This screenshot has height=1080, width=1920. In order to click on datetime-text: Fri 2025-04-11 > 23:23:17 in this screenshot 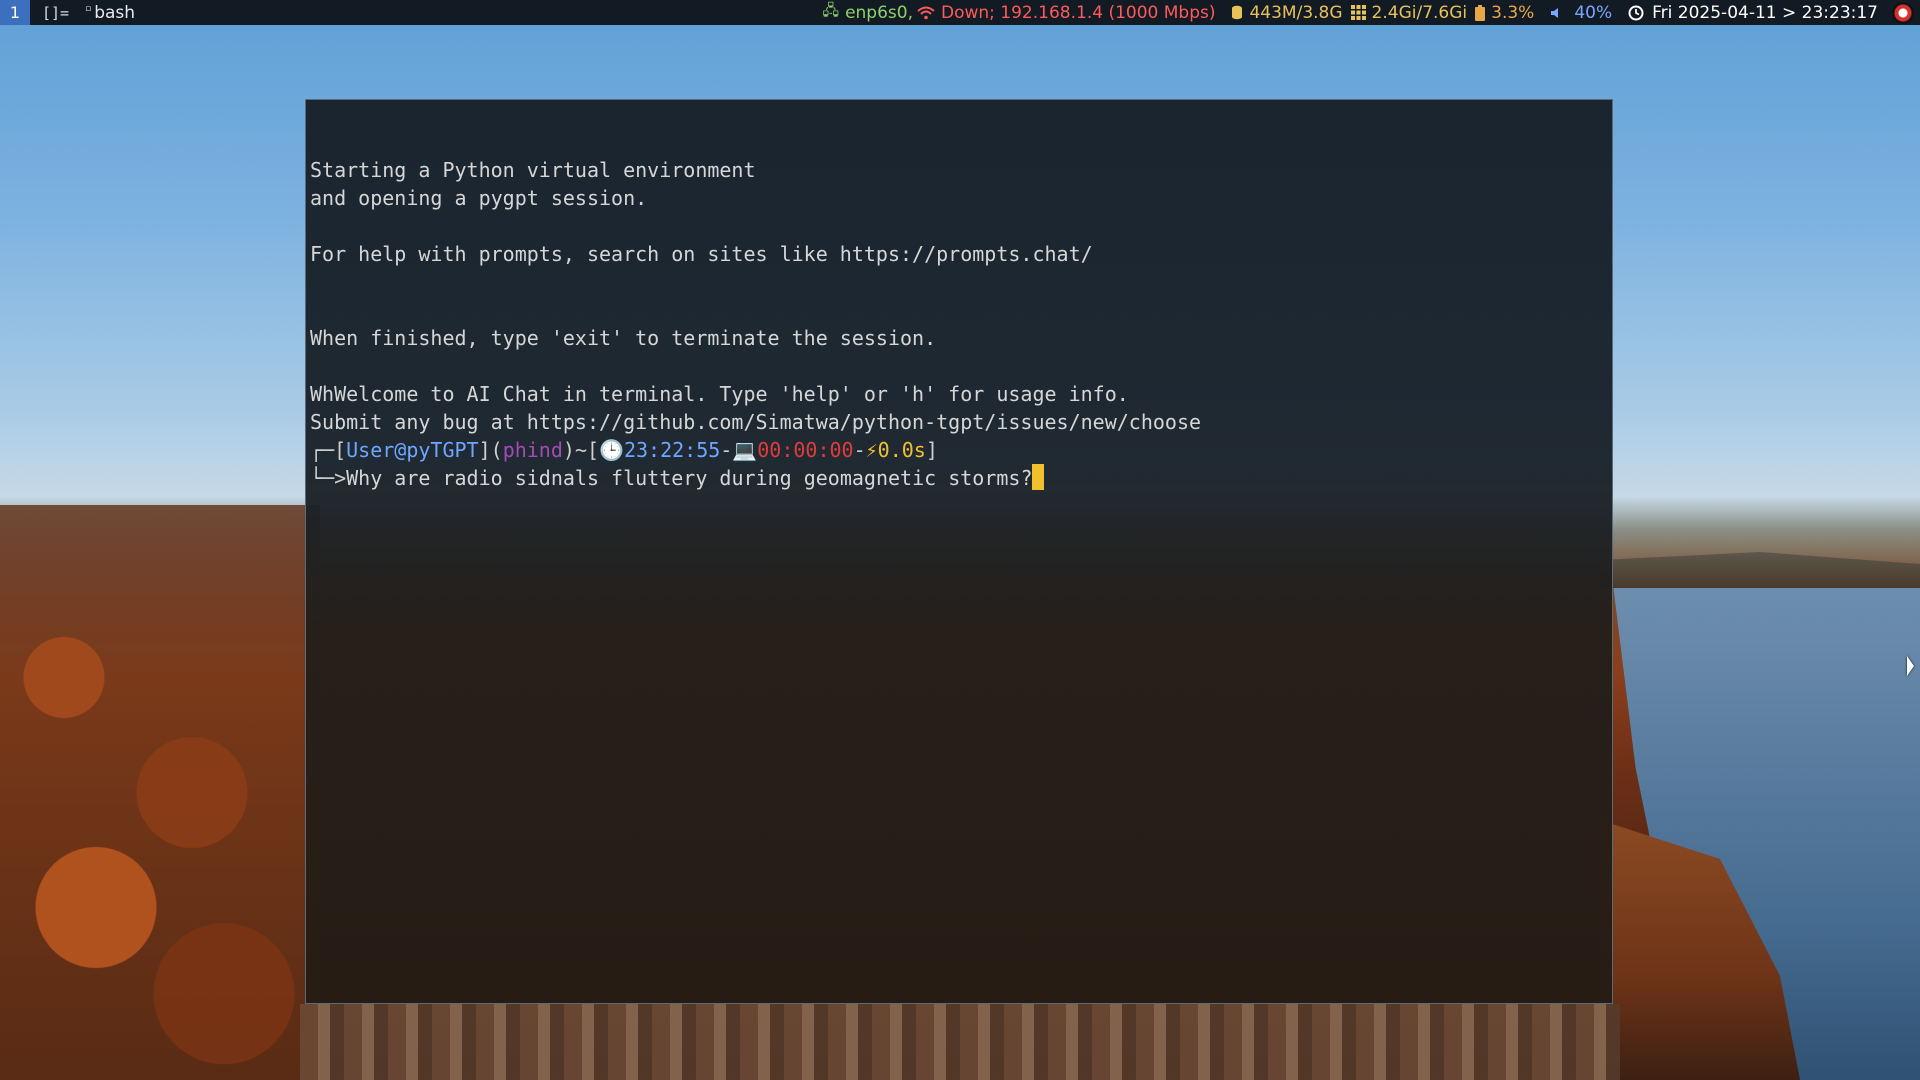, I will do `click(1765, 12)`.